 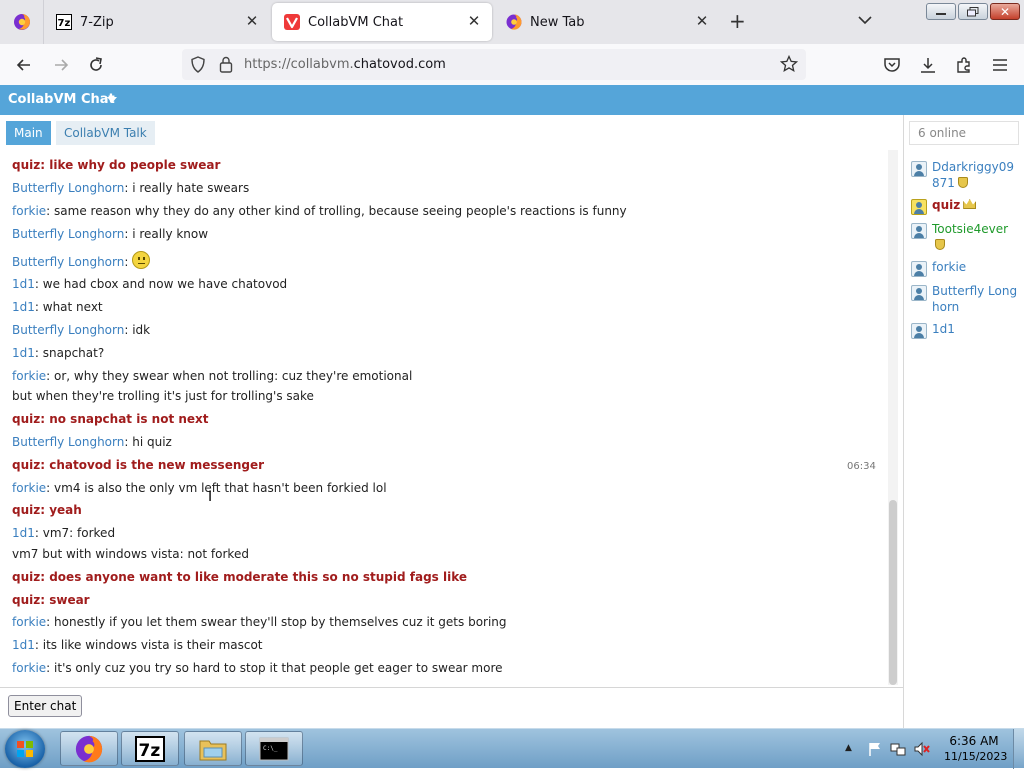 What do you see at coordinates (47, 510) in the screenshot?
I see `chat-message: quiz: yeah` at bounding box center [47, 510].